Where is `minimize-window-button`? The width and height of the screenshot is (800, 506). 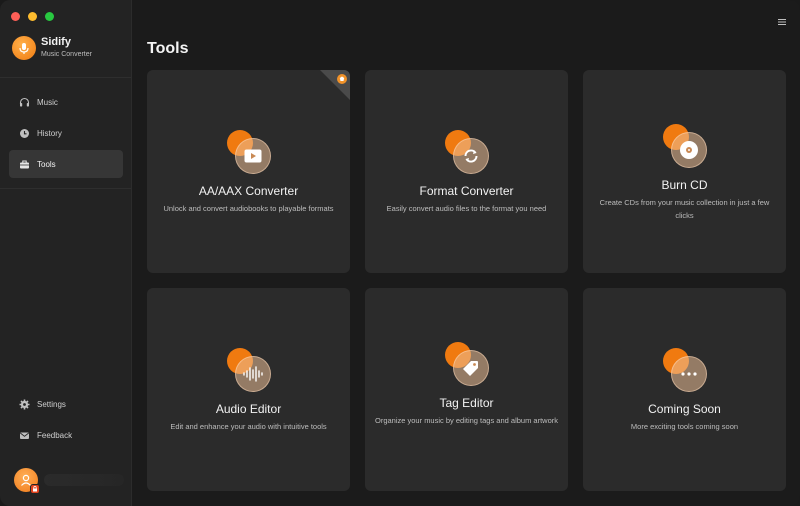 minimize-window-button is located at coordinates (32, 16).